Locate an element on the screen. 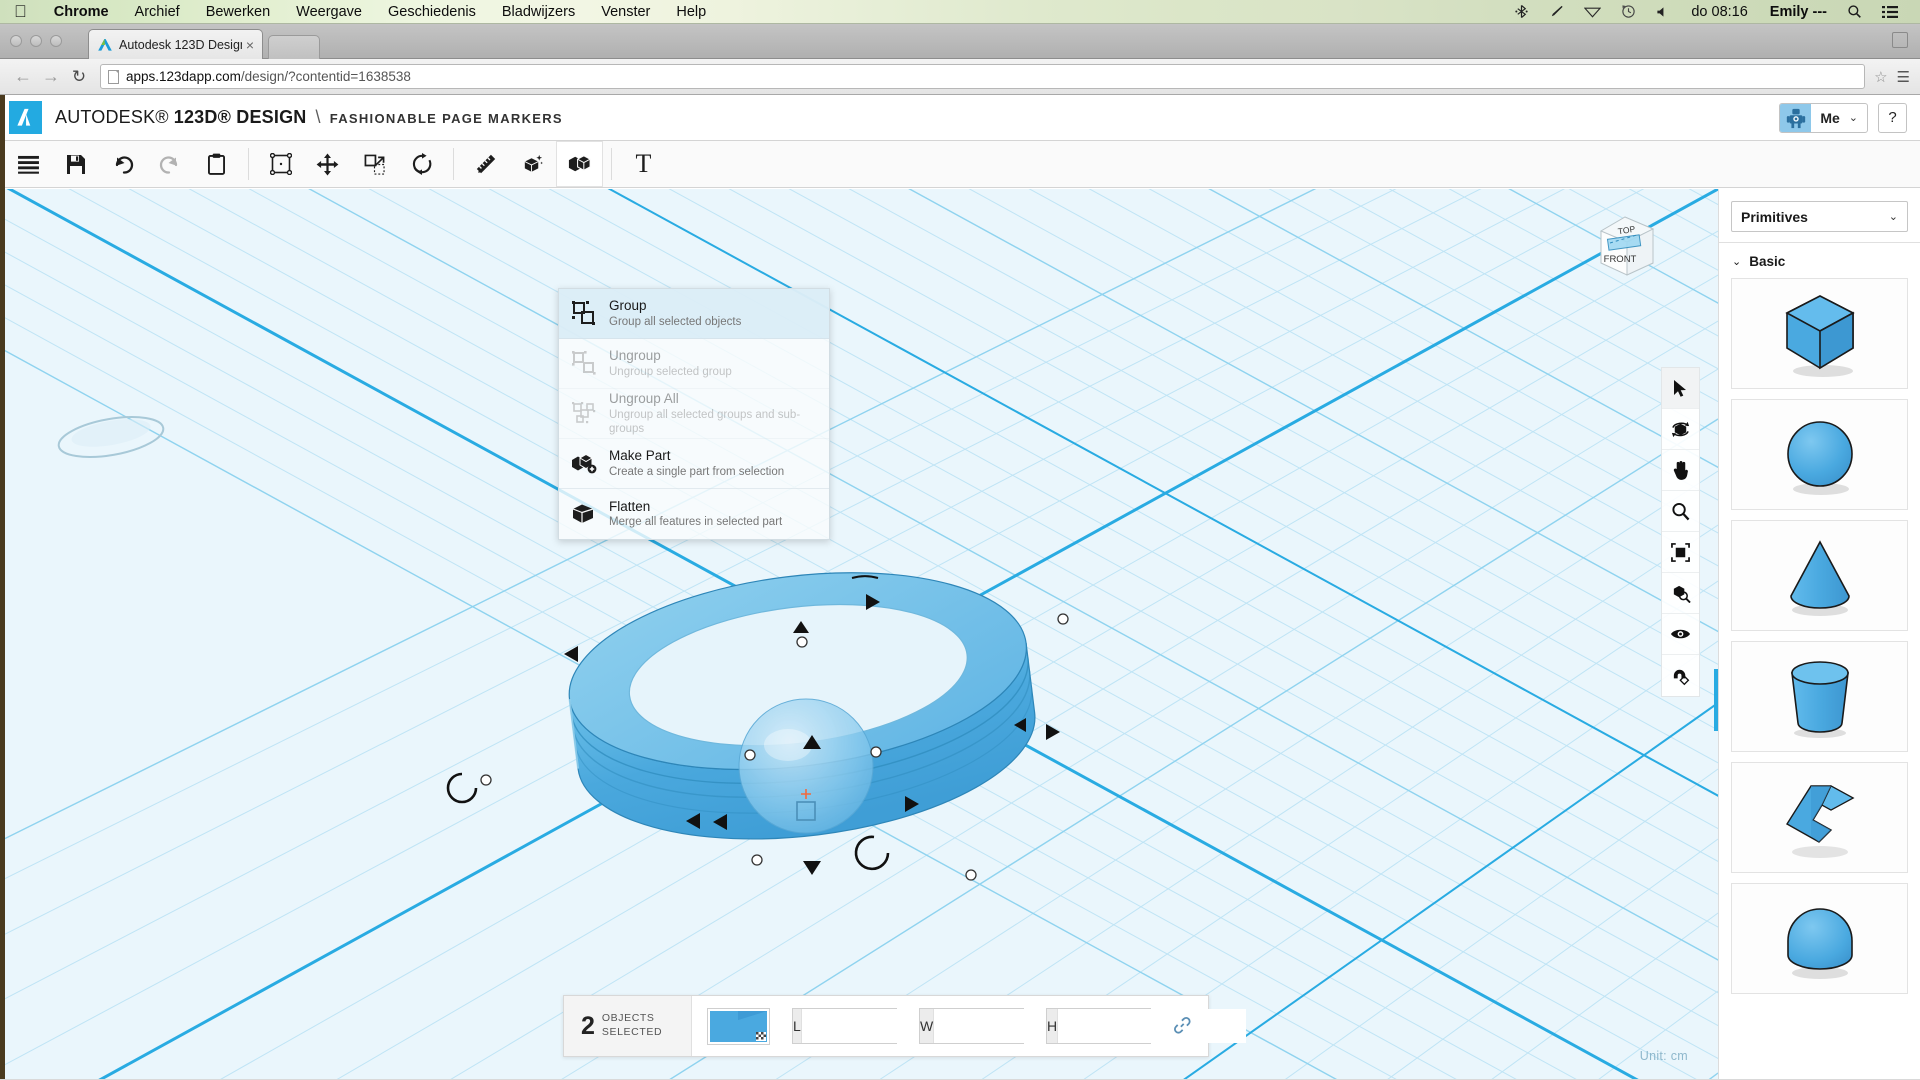  unit-label: Unit: cm is located at coordinates (1664, 1056).